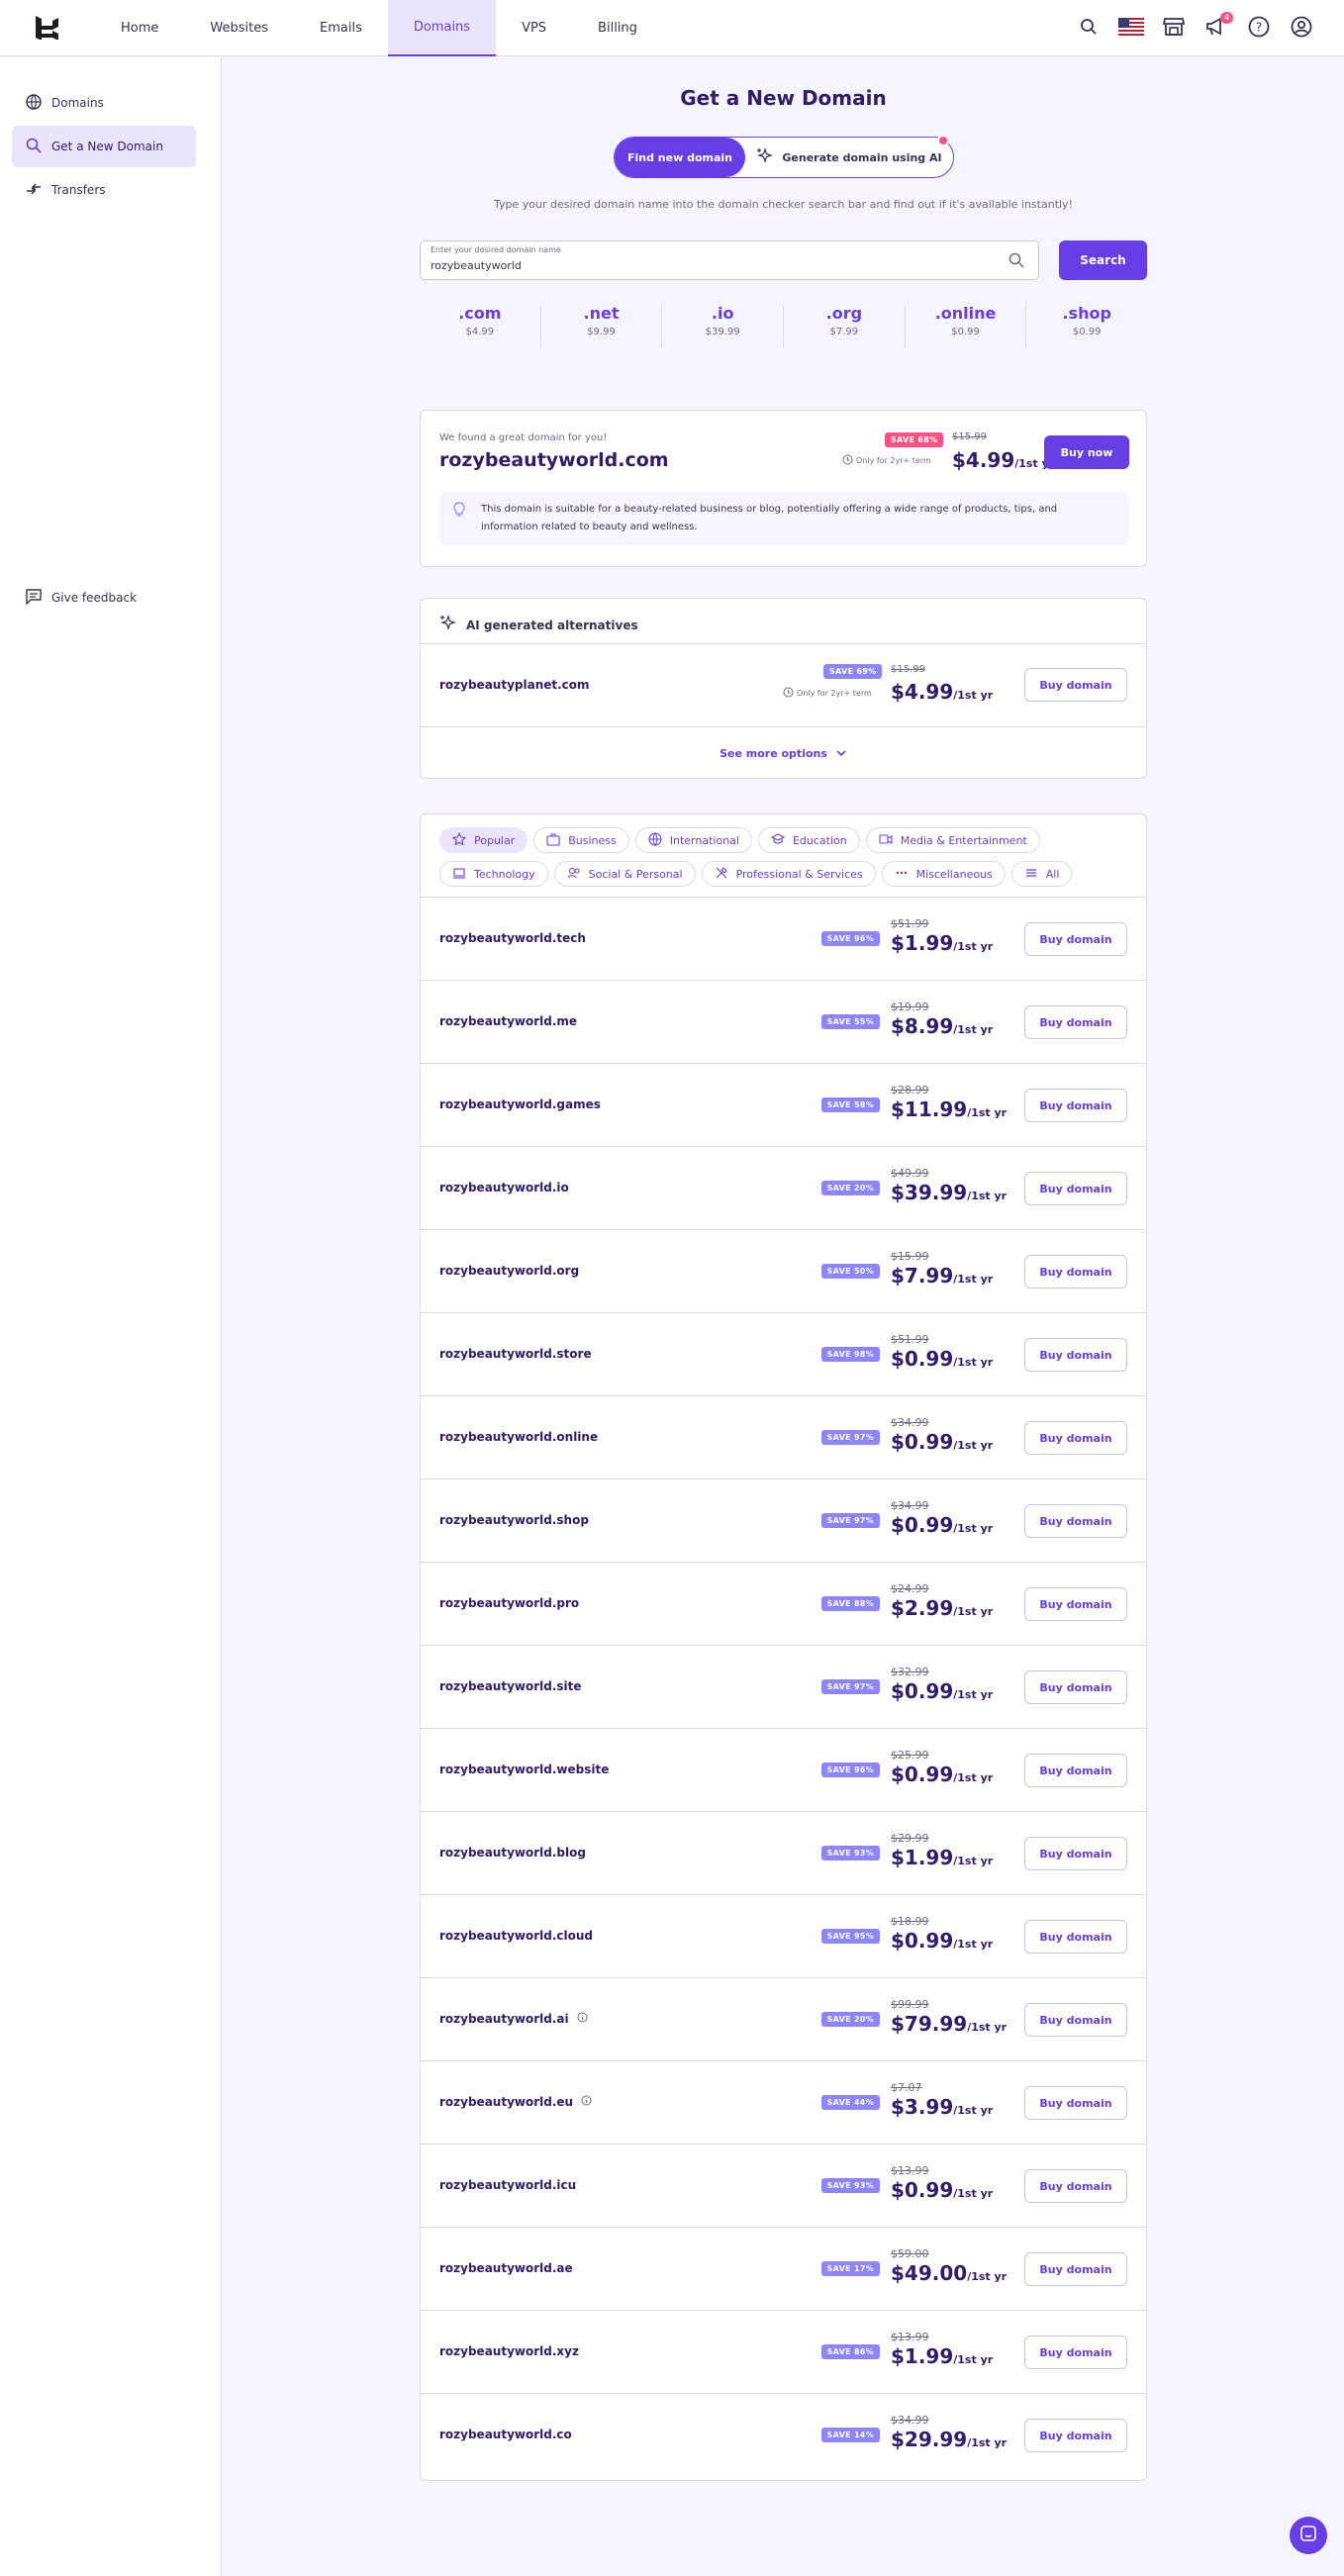 This screenshot has height=2576, width=1344. I want to click on term-text: Only for 2yr+ term, so click(894, 460).